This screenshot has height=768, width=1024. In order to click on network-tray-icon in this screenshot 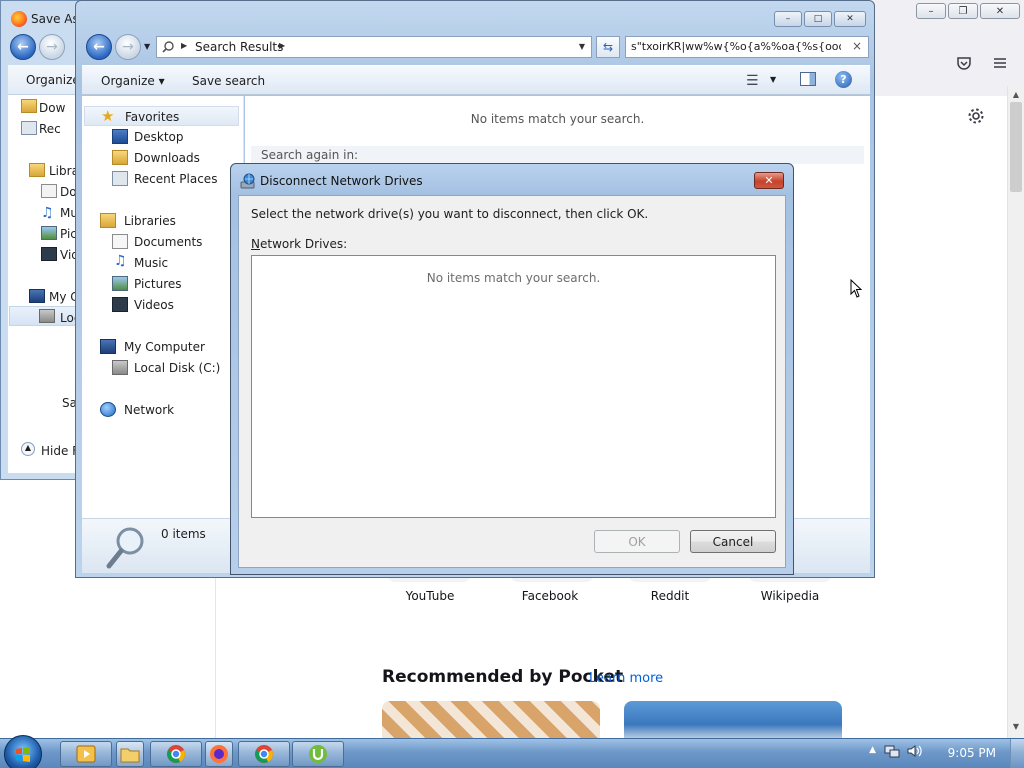, I will do `click(892, 751)`.